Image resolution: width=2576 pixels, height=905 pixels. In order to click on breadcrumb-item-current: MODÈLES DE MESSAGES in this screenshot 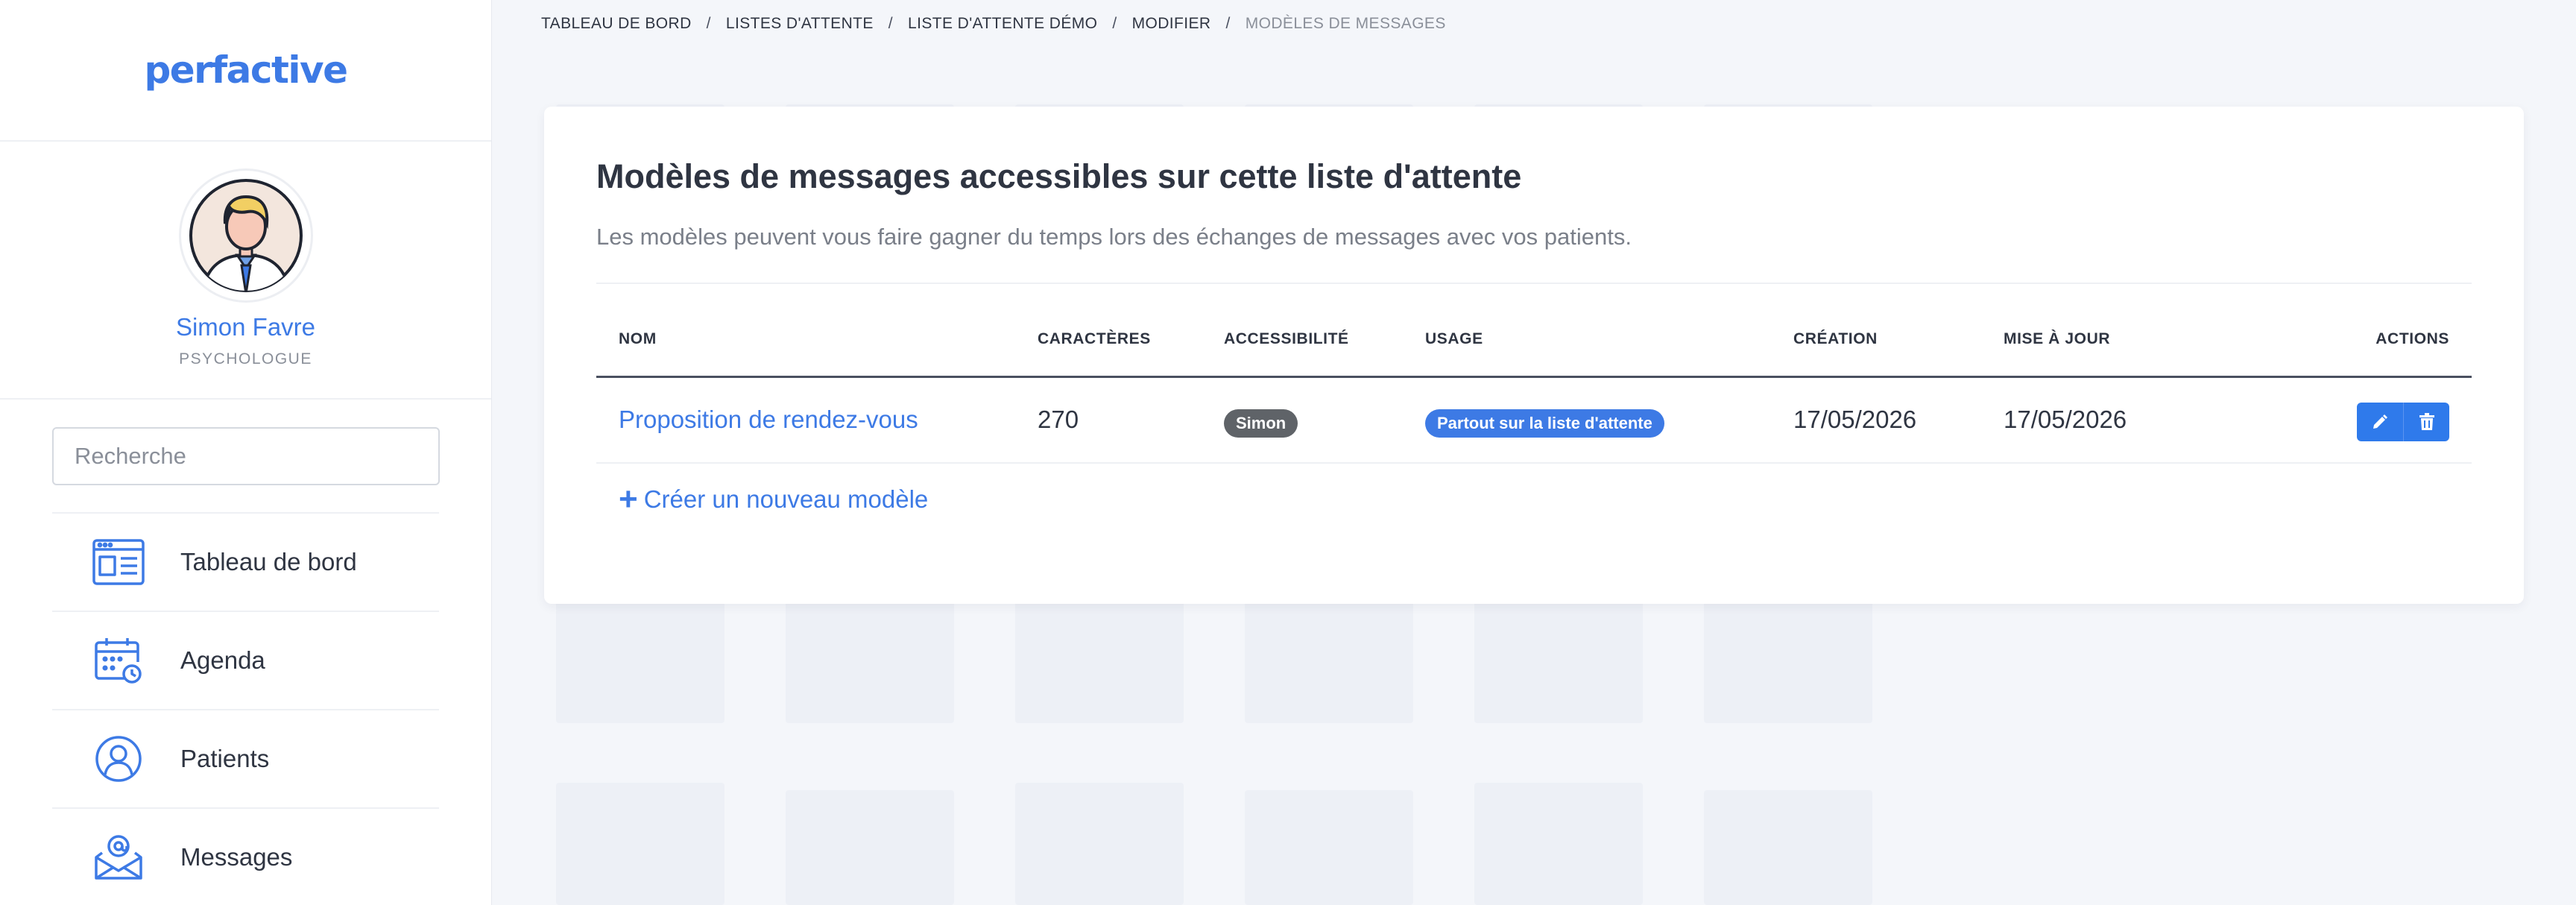, I will do `click(1345, 23)`.